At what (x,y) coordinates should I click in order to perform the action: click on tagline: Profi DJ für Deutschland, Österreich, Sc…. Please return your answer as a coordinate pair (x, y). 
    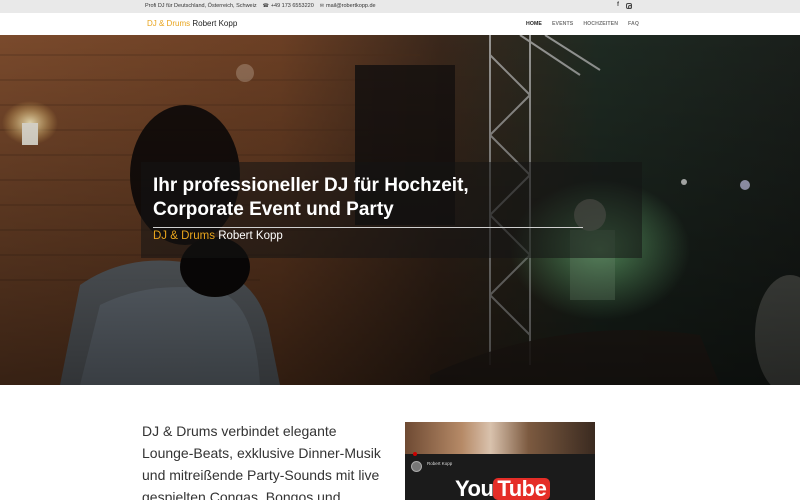
    Looking at the image, I should click on (201, 6).